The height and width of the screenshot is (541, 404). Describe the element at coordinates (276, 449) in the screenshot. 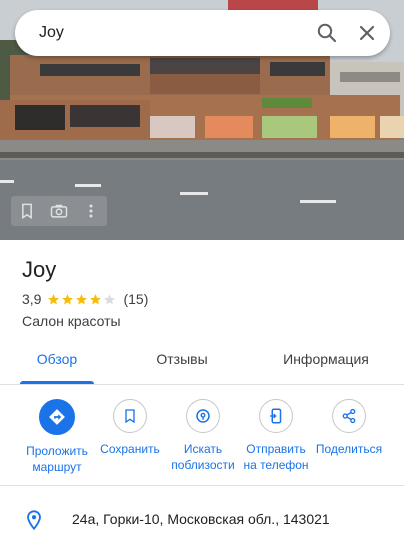

I see `send-label-1: Отправить` at that location.